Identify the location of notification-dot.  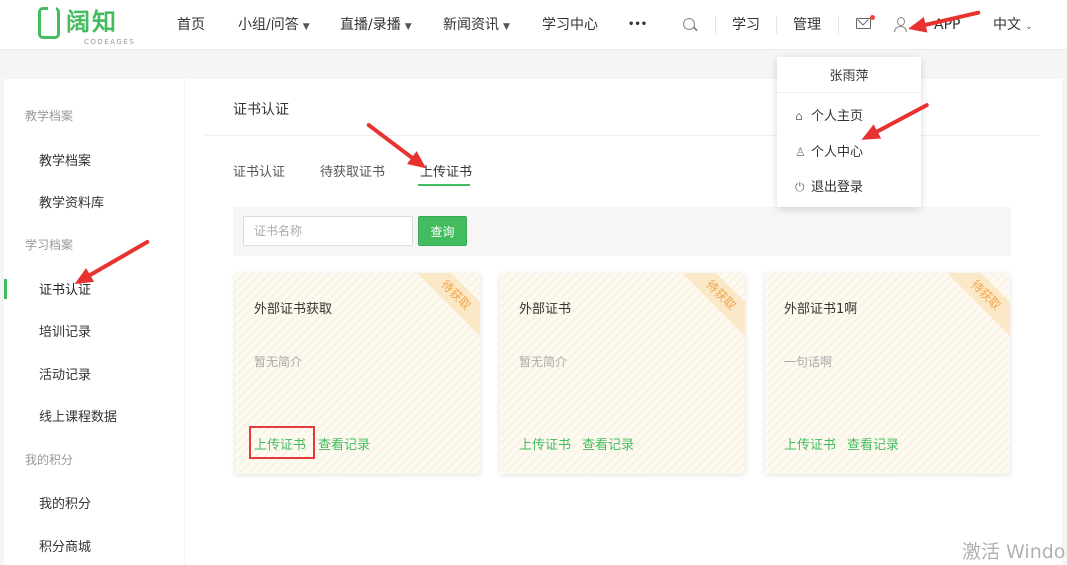
(872, 17).